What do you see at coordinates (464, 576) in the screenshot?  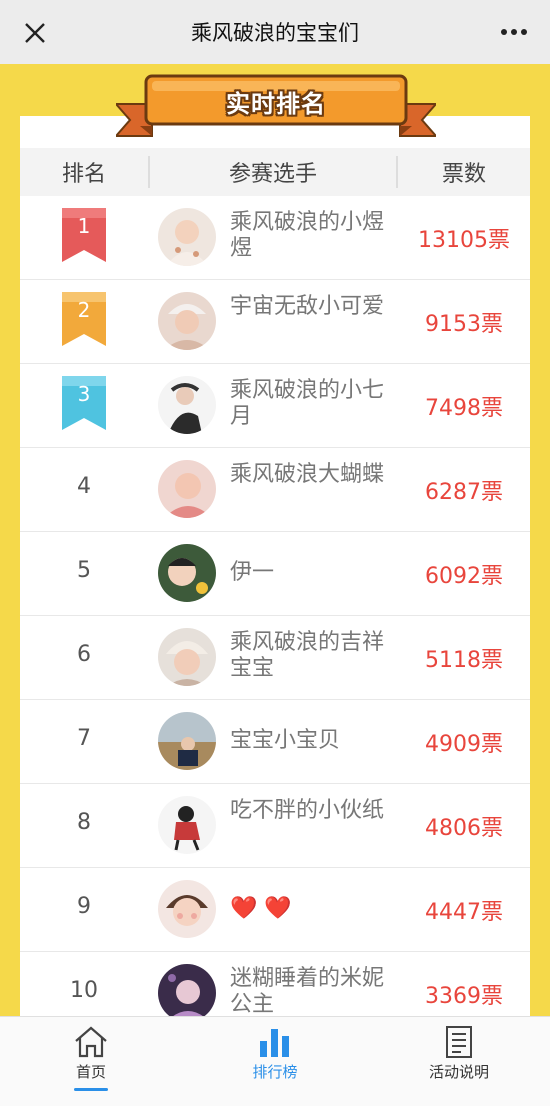 I see `vote-count: 6092票` at bounding box center [464, 576].